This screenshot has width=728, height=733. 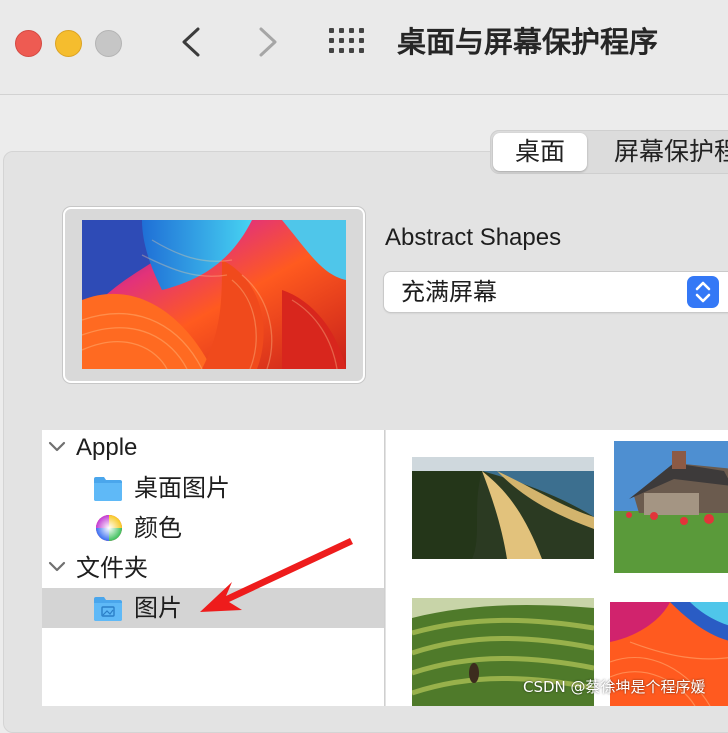 I want to click on grid-icon, so click(x=346, y=40).